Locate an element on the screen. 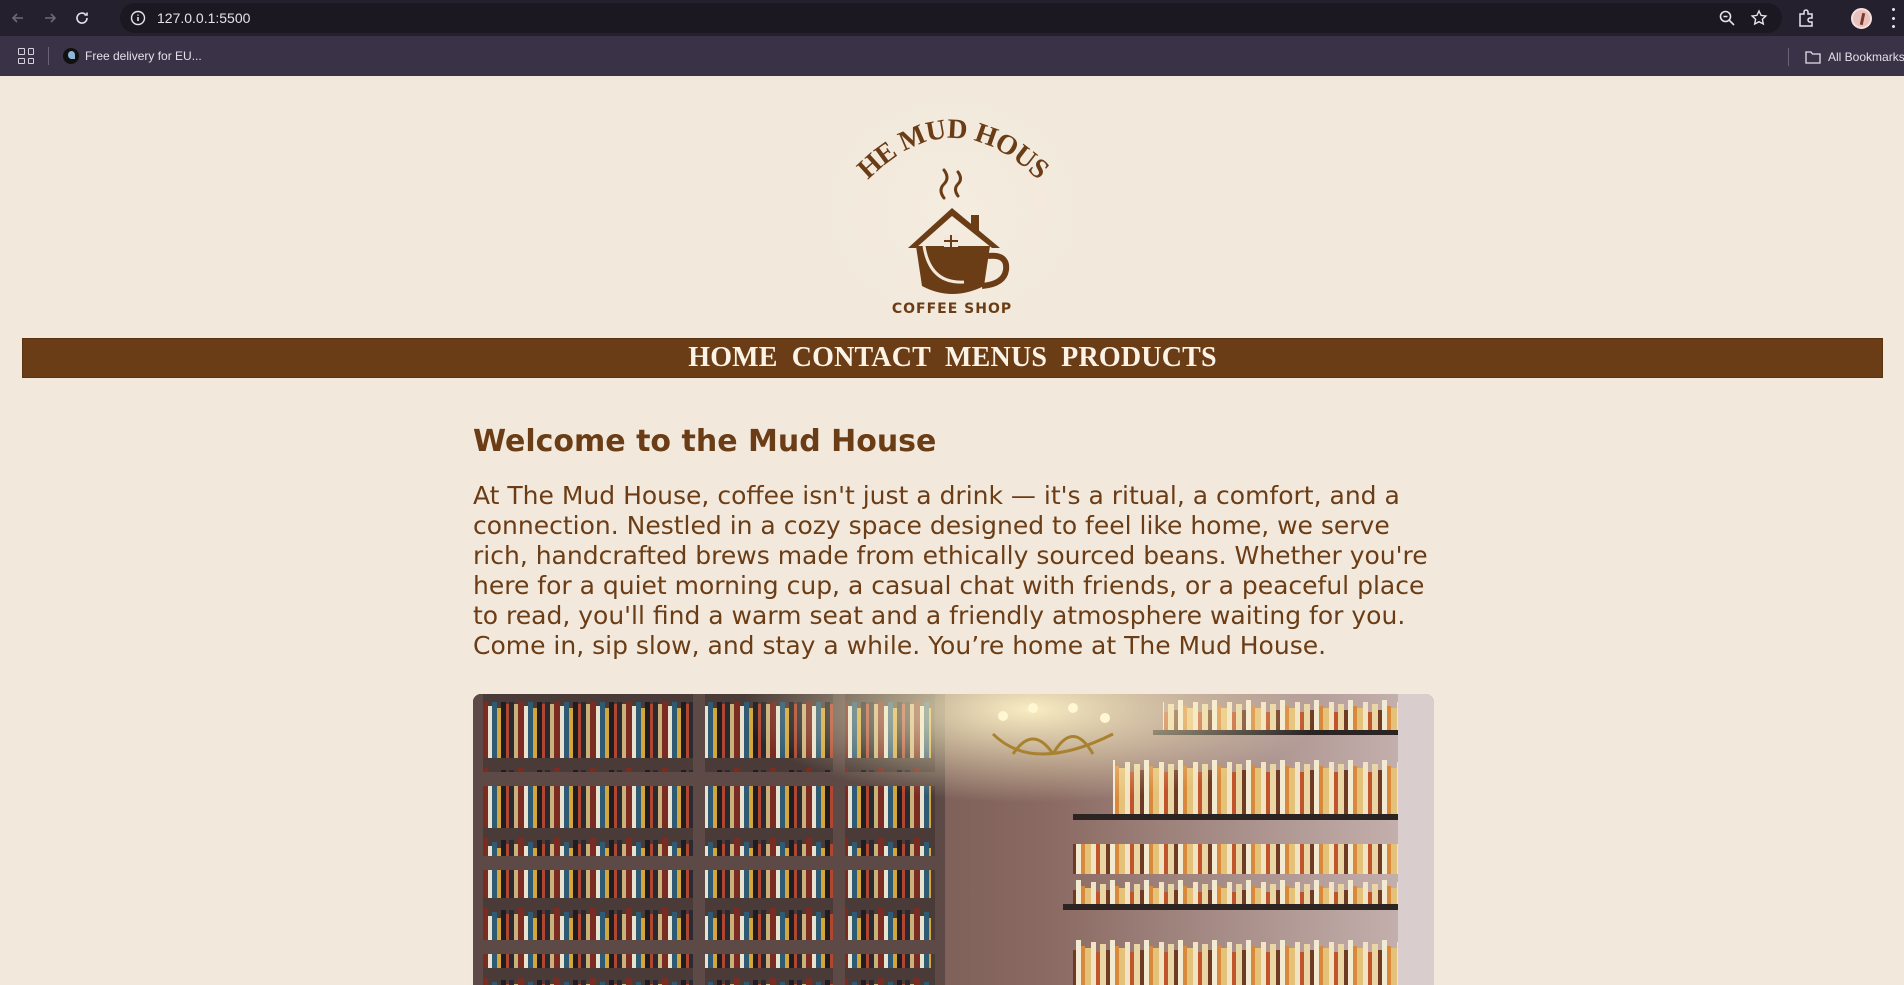  browser-menu-icon is located at coordinates (1893, 18).